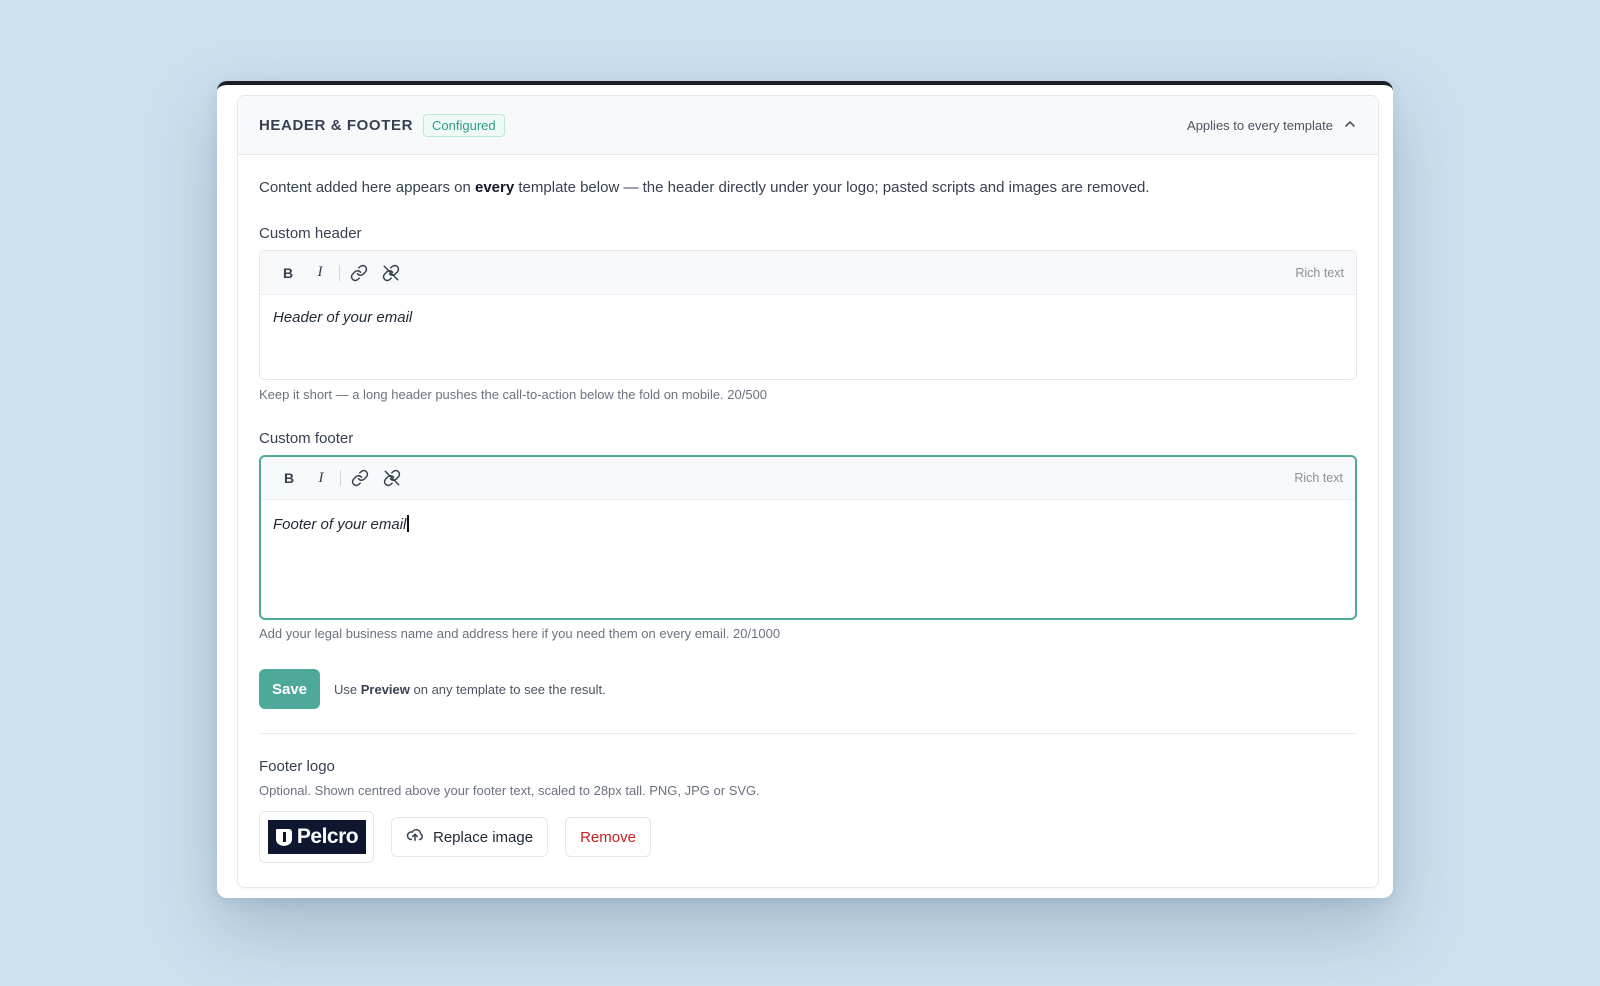 Image resolution: width=1600 pixels, height=986 pixels. Describe the element at coordinates (808, 337) in the screenshot. I see `header-editor-content: Header of your email` at that location.